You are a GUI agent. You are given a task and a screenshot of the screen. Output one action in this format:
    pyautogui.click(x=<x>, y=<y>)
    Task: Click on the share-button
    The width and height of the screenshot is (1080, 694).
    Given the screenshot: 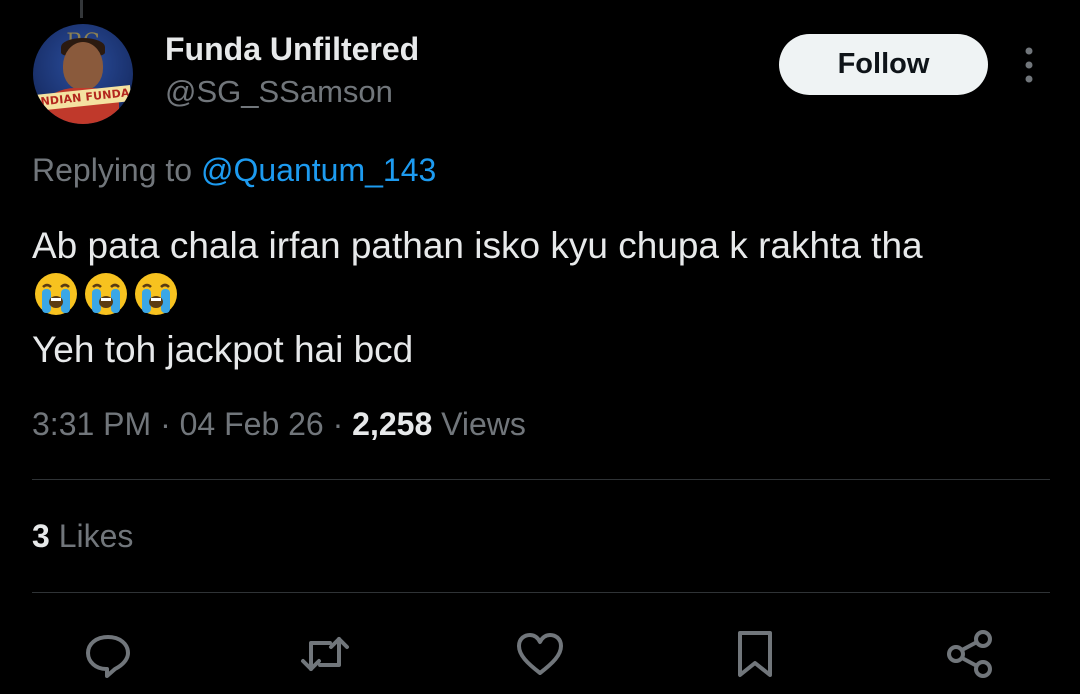 What is the action you would take?
    pyautogui.click(x=970, y=654)
    